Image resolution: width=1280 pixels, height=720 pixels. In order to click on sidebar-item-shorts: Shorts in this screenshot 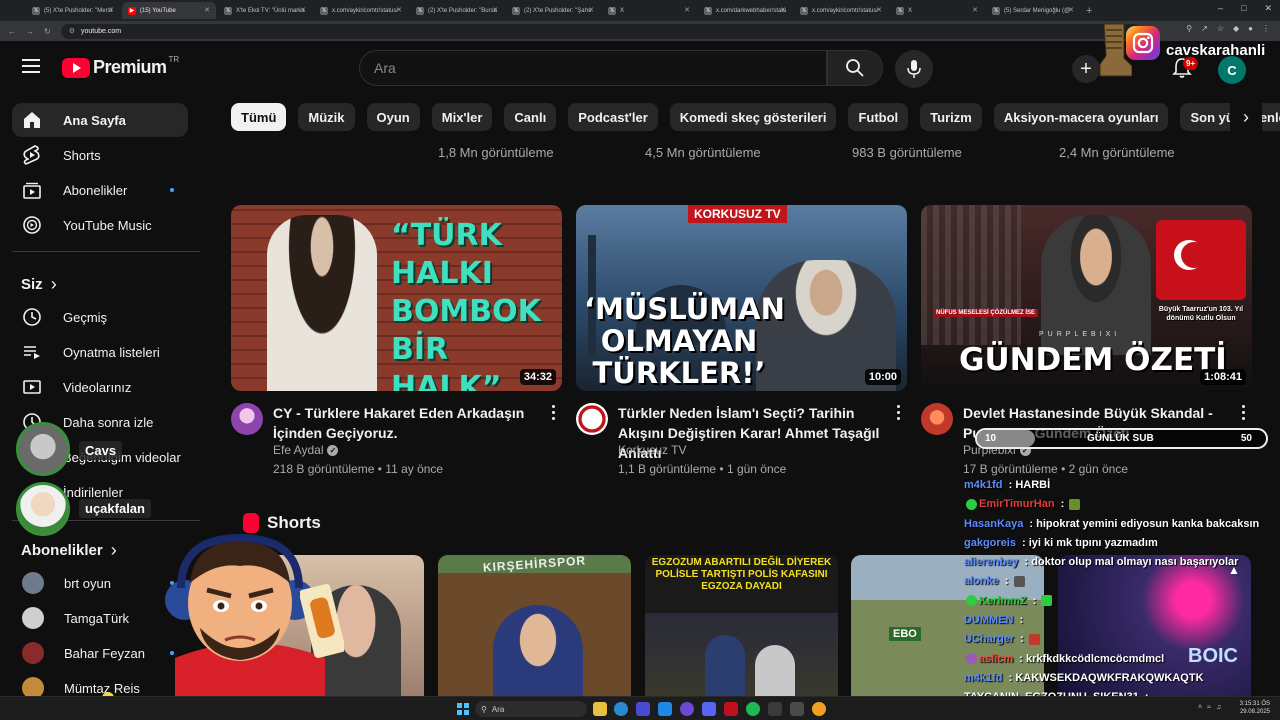, I will do `click(100, 155)`.